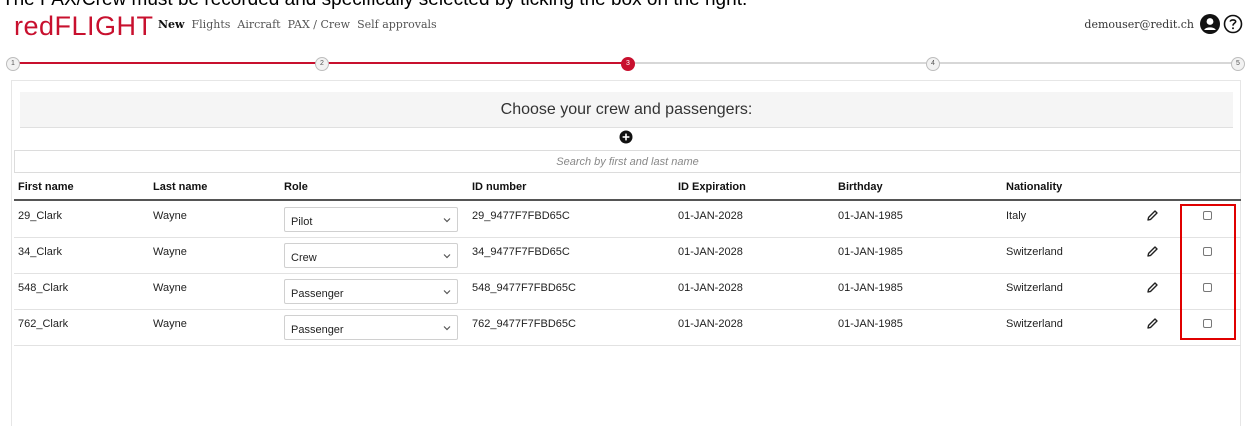 This screenshot has width=1249, height=426. What do you see at coordinates (34, 26) in the screenshot?
I see `logo-part-red: red` at bounding box center [34, 26].